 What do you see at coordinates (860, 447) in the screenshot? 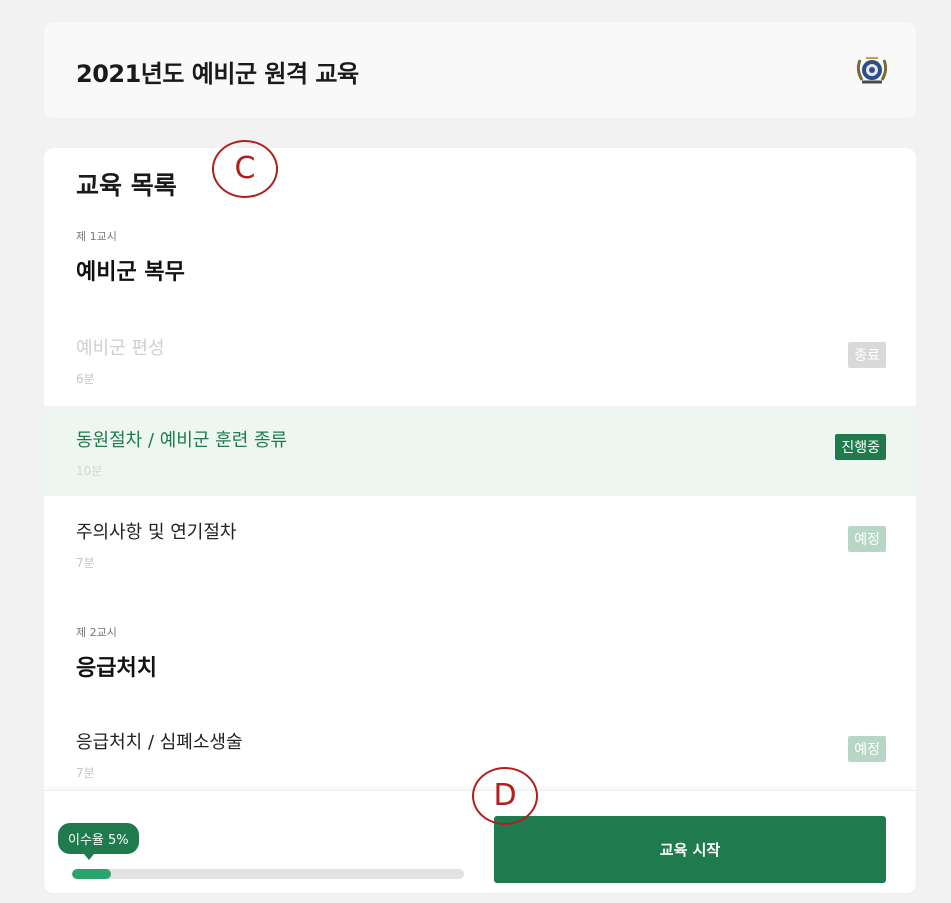
I see `status-badge: 진행중` at bounding box center [860, 447].